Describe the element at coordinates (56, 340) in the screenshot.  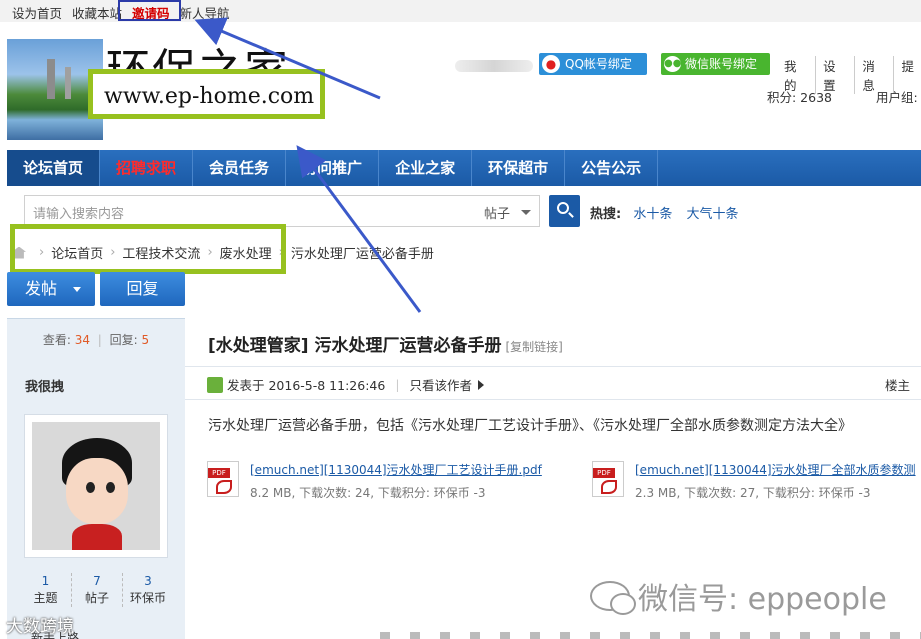
I see `views-label: 查看:` at that location.